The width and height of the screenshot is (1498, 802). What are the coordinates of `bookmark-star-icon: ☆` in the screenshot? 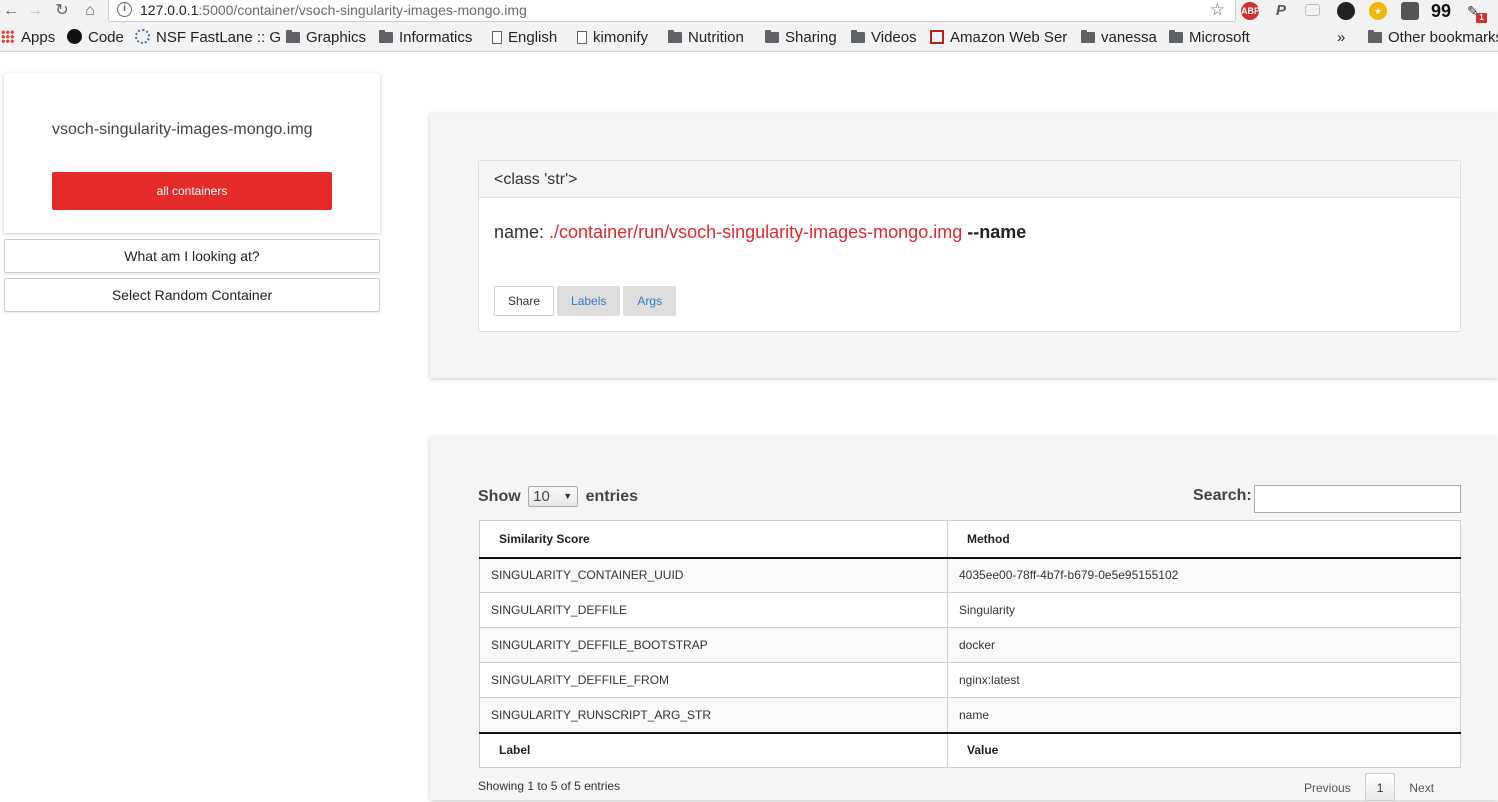 It's located at (1217, 10).